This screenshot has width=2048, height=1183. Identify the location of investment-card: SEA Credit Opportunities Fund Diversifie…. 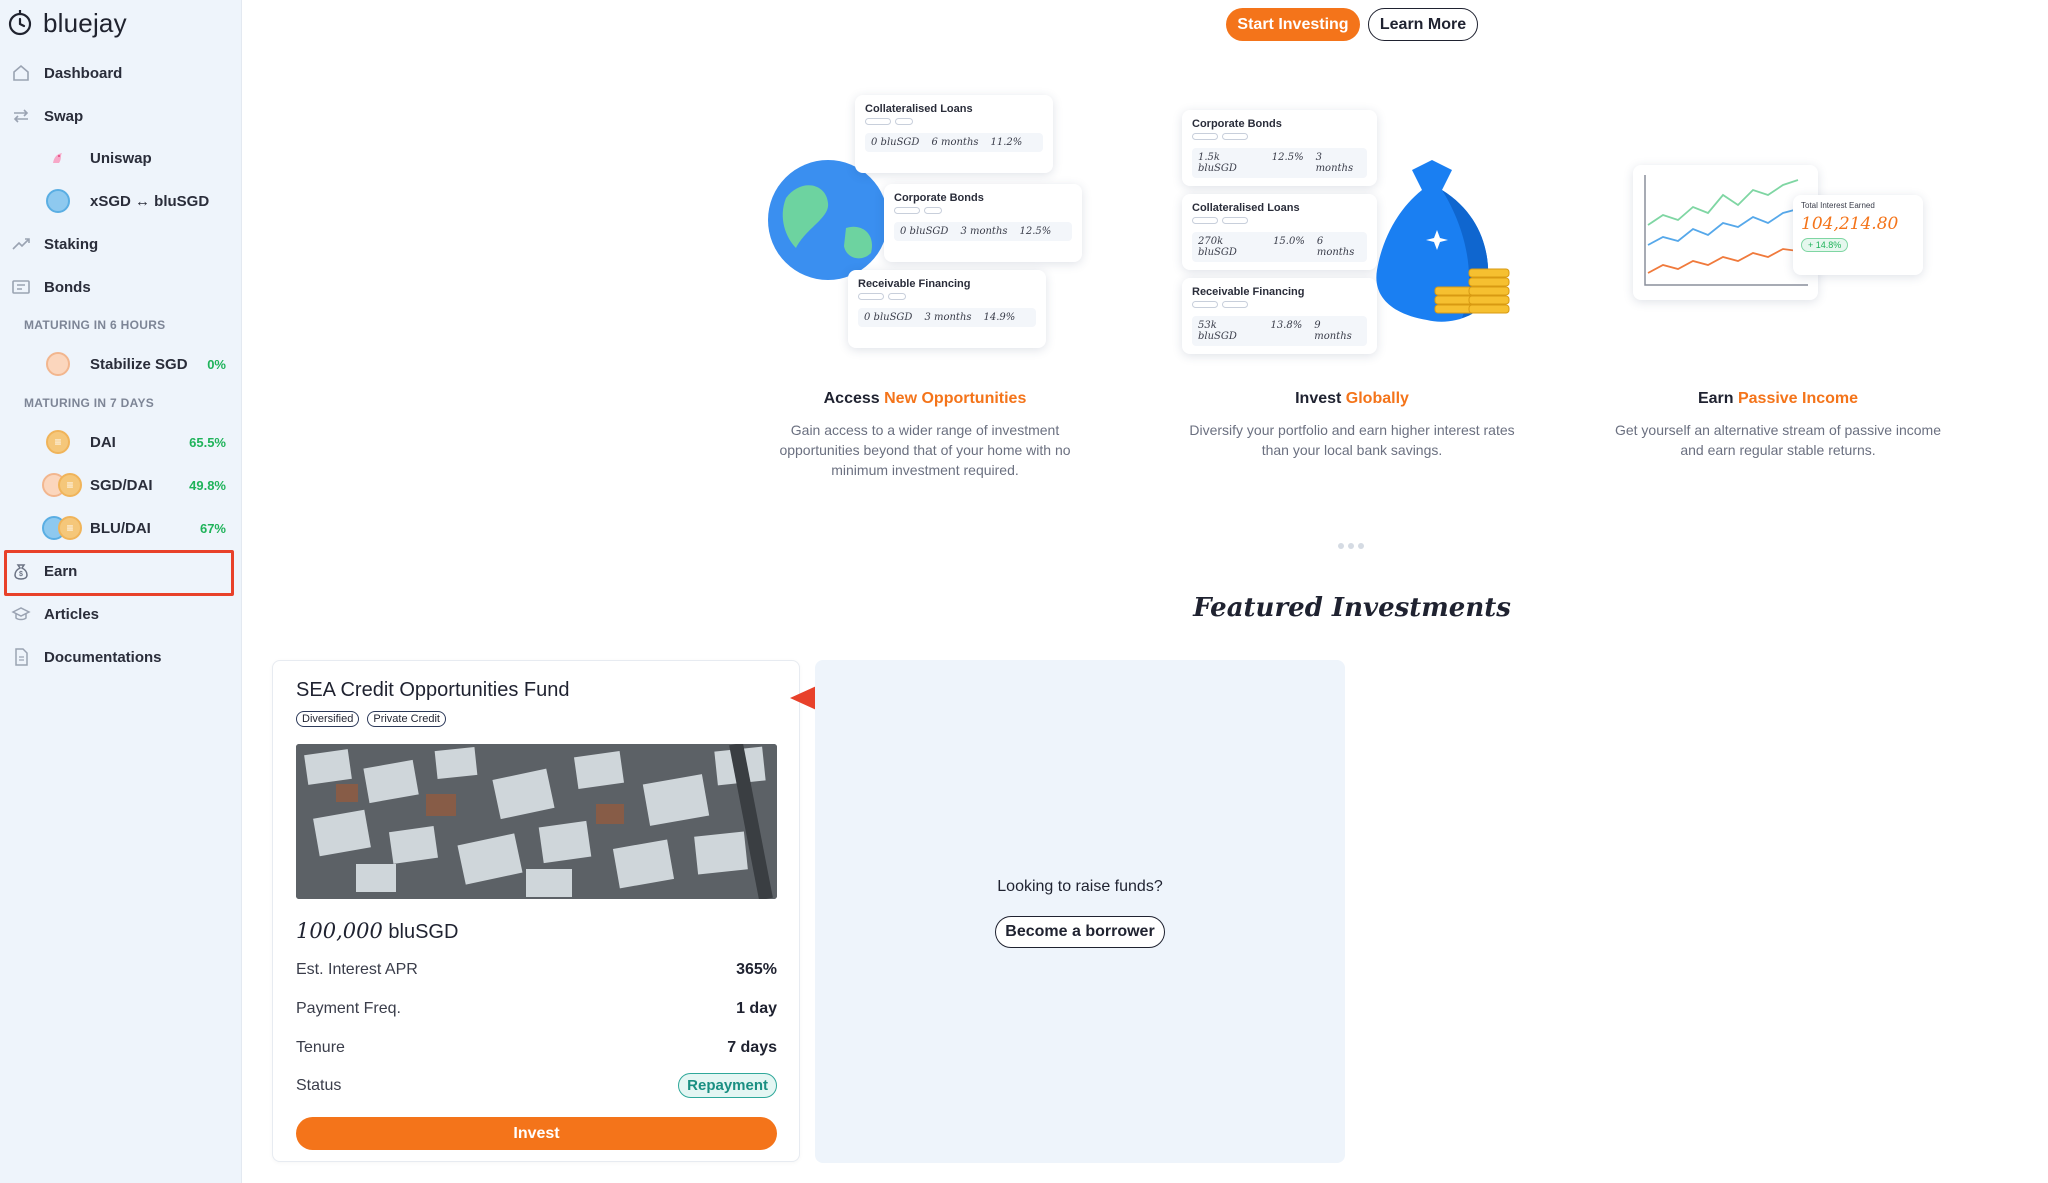
(536, 911).